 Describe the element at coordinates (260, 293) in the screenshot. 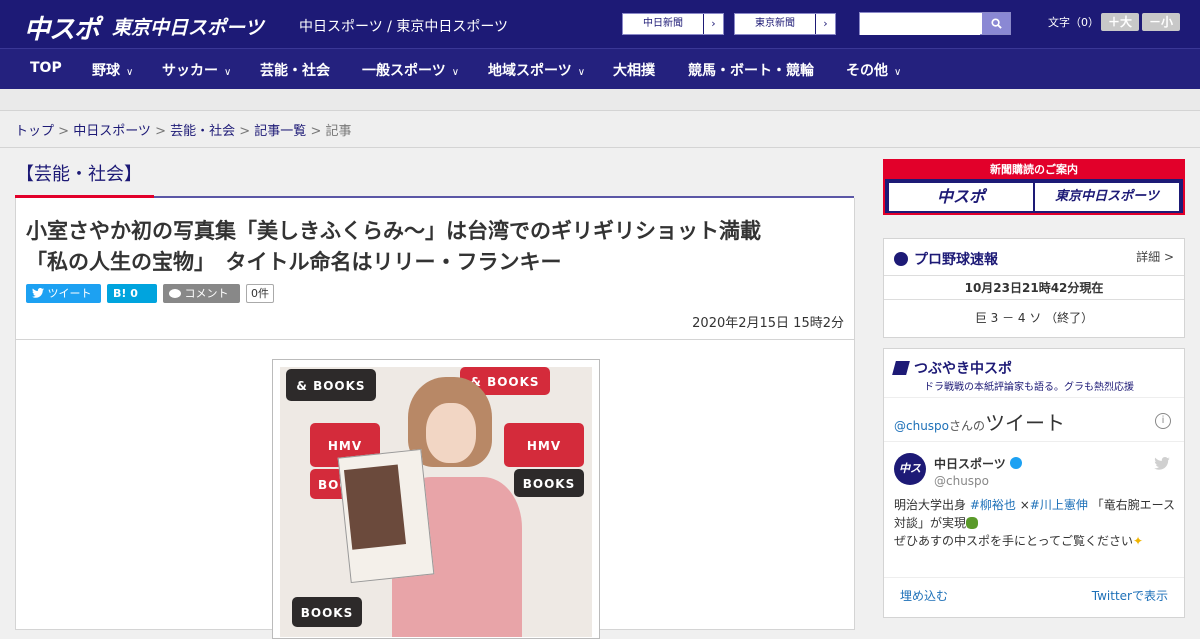

I see `comment-count: 0件` at that location.